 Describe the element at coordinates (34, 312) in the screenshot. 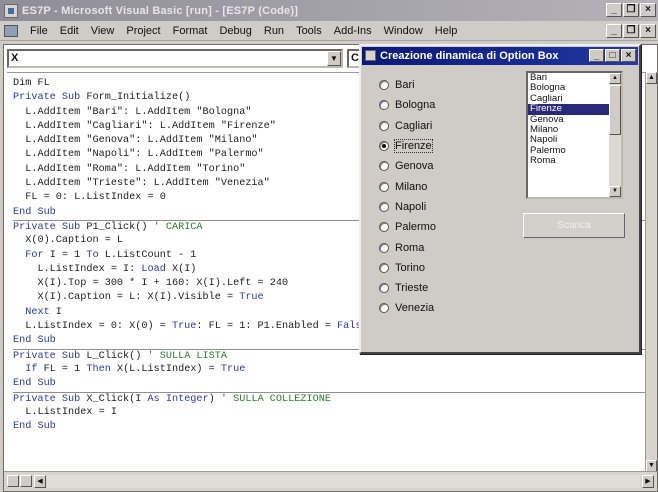

I see `code-keyword: Next` at that location.